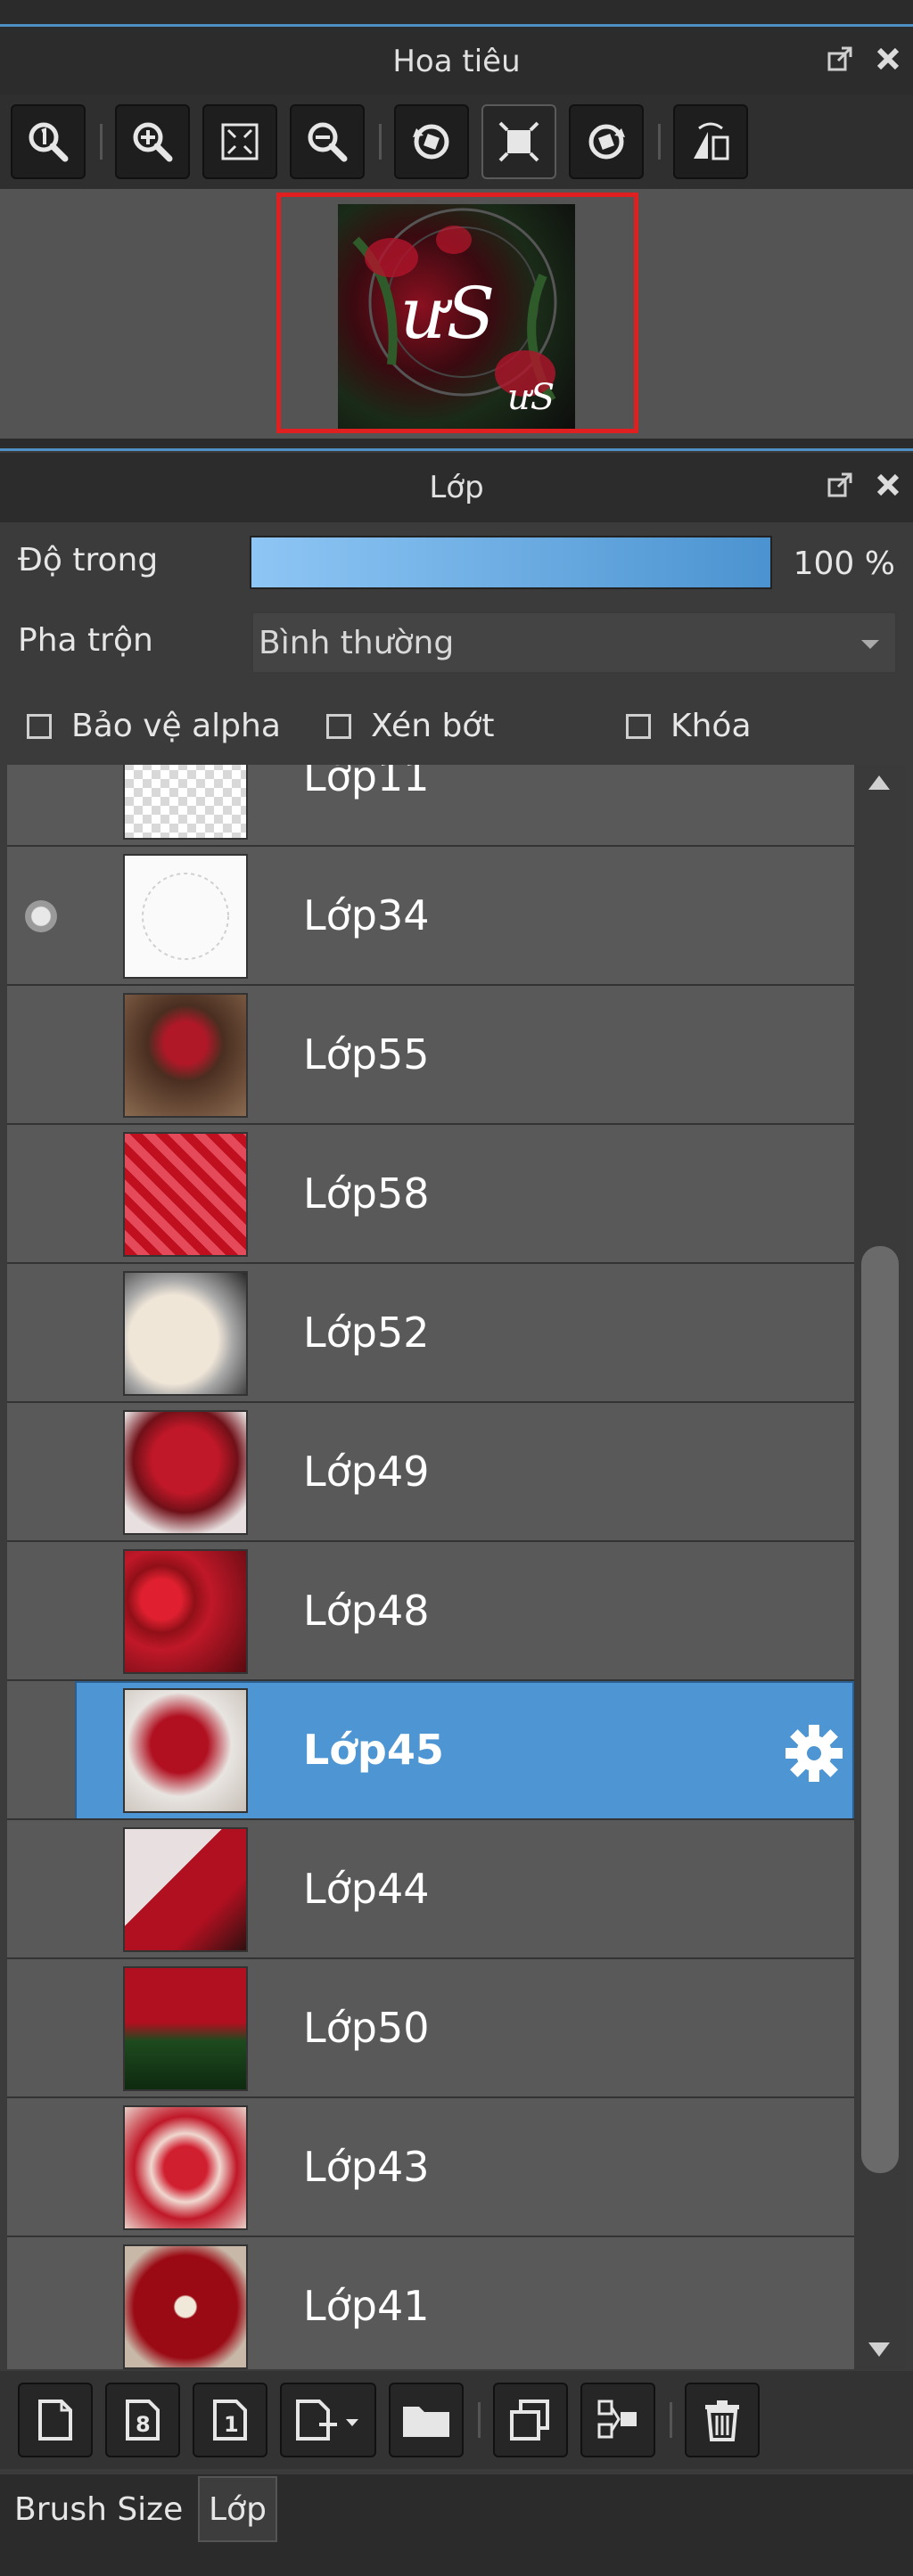  What do you see at coordinates (366, 915) in the screenshot?
I see `layer-name: Lớp34` at bounding box center [366, 915].